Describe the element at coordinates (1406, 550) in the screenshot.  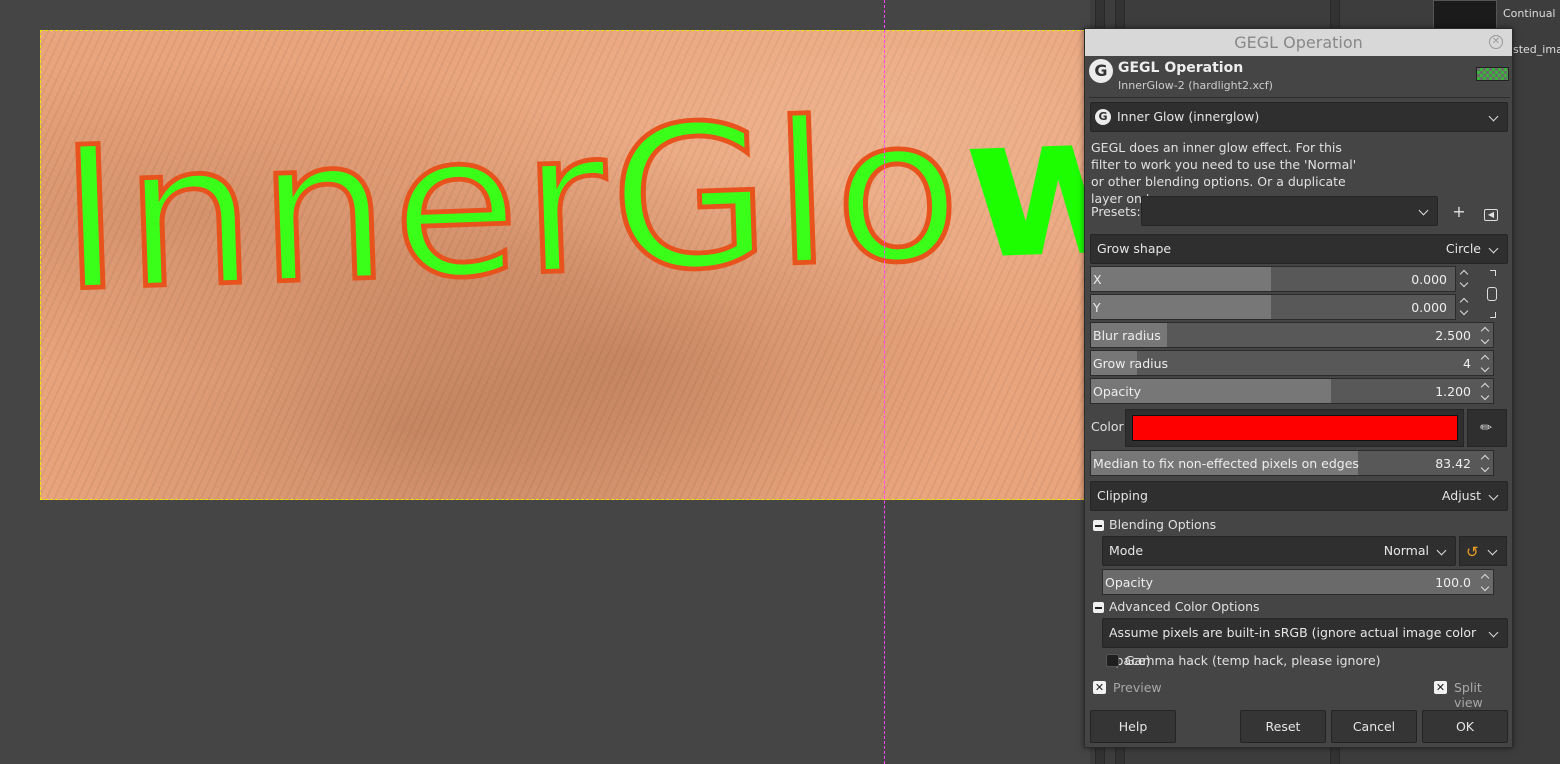
I see `blend-mode-value: Normal` at that location.